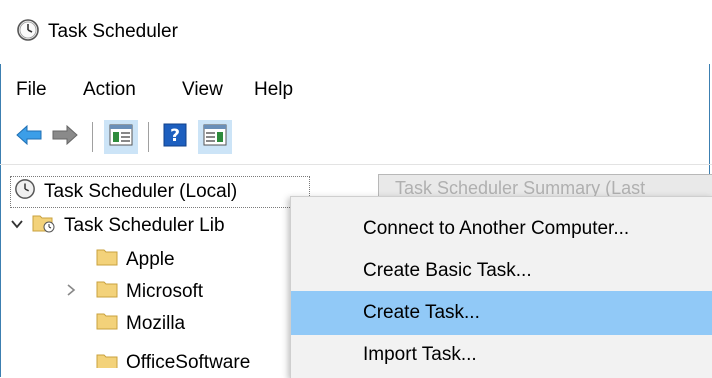  I want to click on tree-item-folder-officesoftware: OfficeSoftware, so click(173, 353).